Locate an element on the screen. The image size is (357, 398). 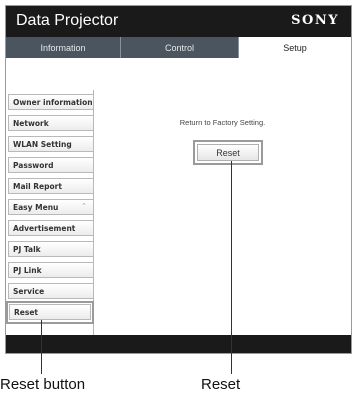
chevron-up-double-icon: ⌃ is located at coordinates (84, 206).